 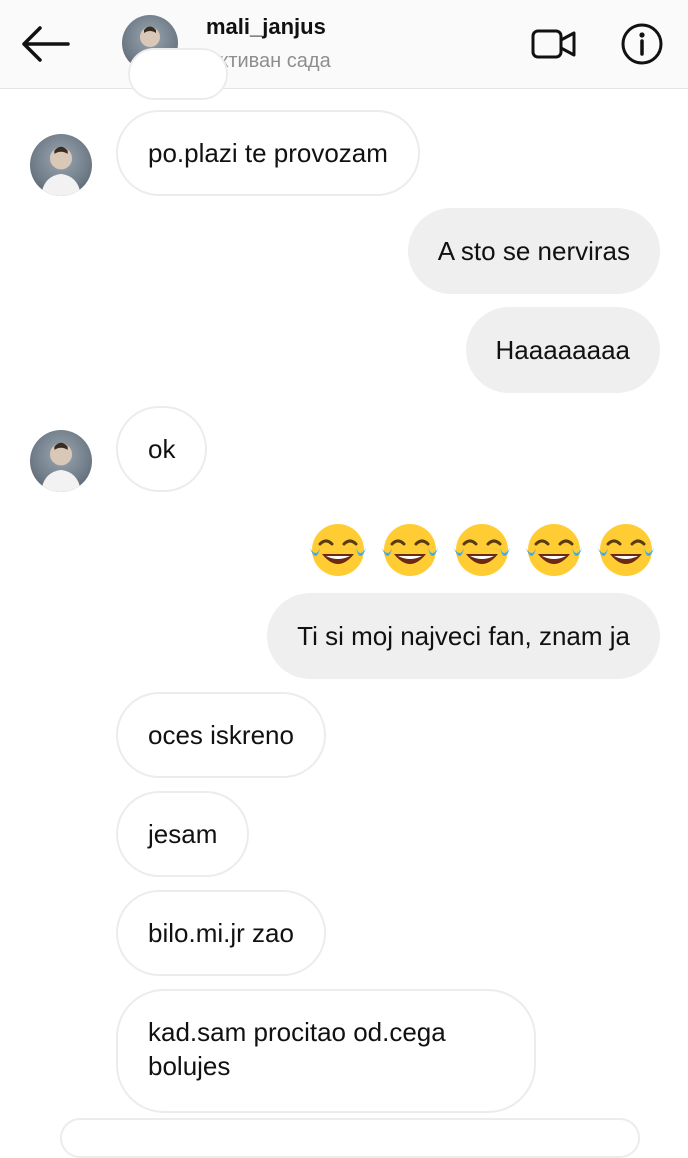 I want to click on message-text: bolujes, so click(x=189, y=1066).